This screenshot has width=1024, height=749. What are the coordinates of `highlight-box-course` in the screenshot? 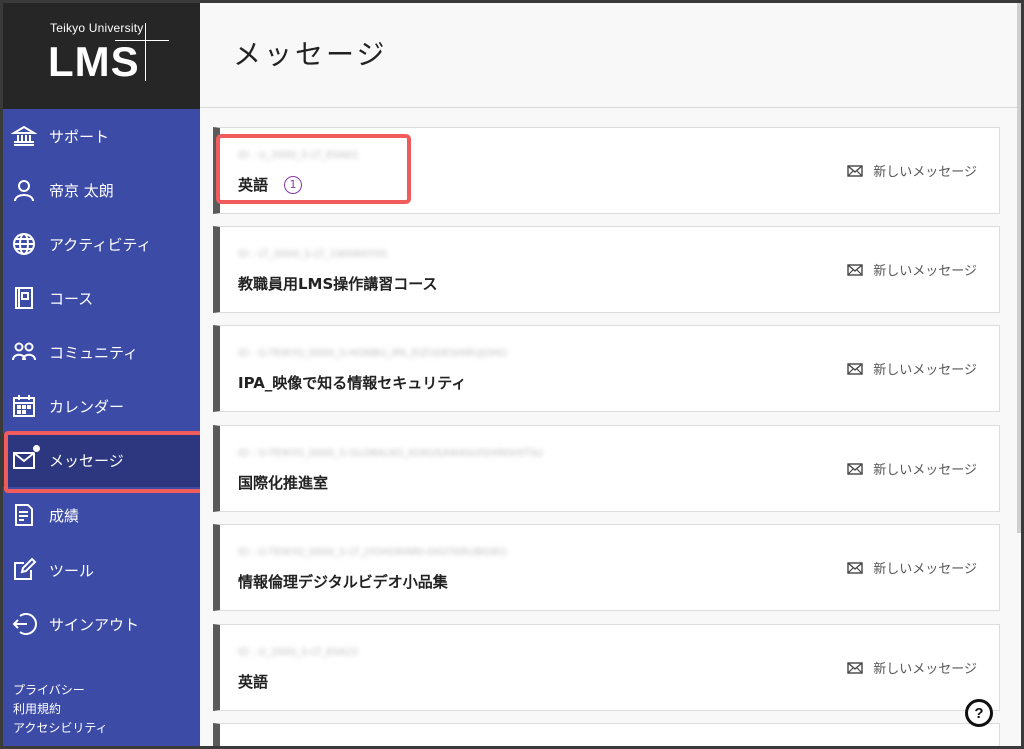 It's located at (313, 169).